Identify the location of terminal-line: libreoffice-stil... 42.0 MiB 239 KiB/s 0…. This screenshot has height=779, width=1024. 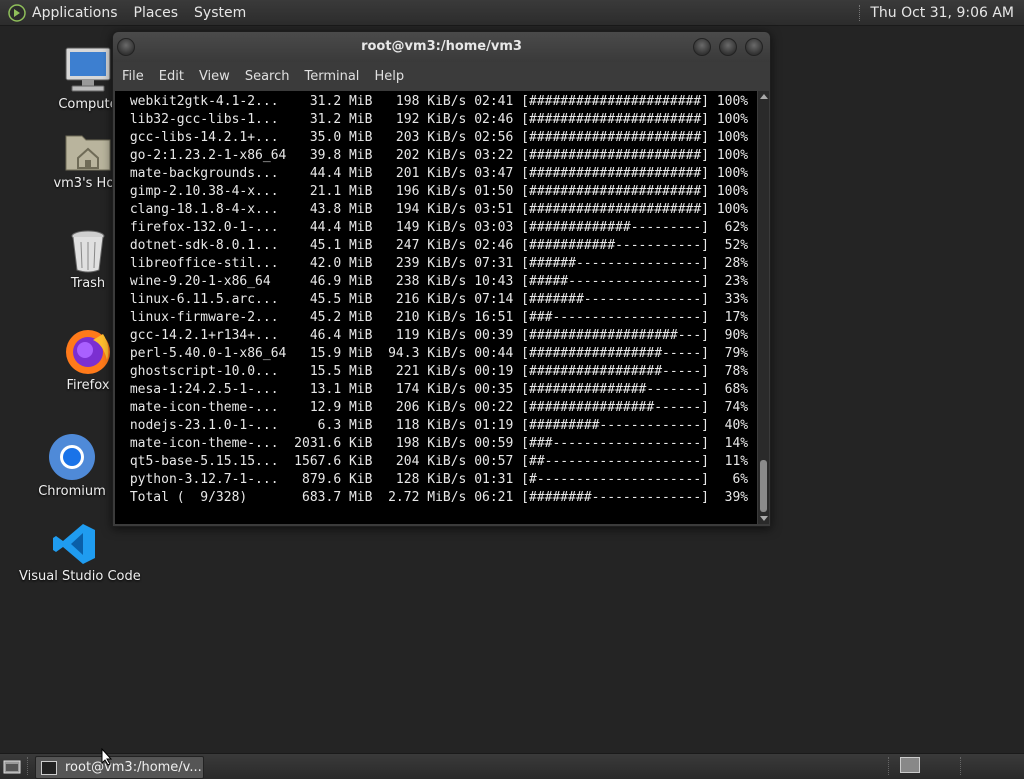
(435, 263).